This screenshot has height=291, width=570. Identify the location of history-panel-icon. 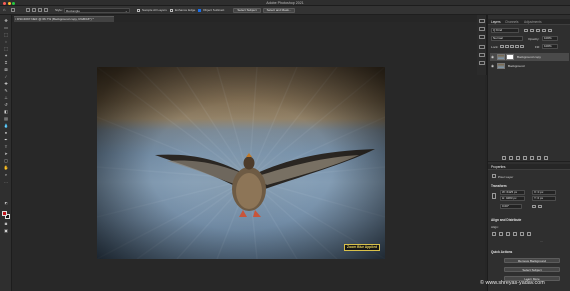
(482, 21).